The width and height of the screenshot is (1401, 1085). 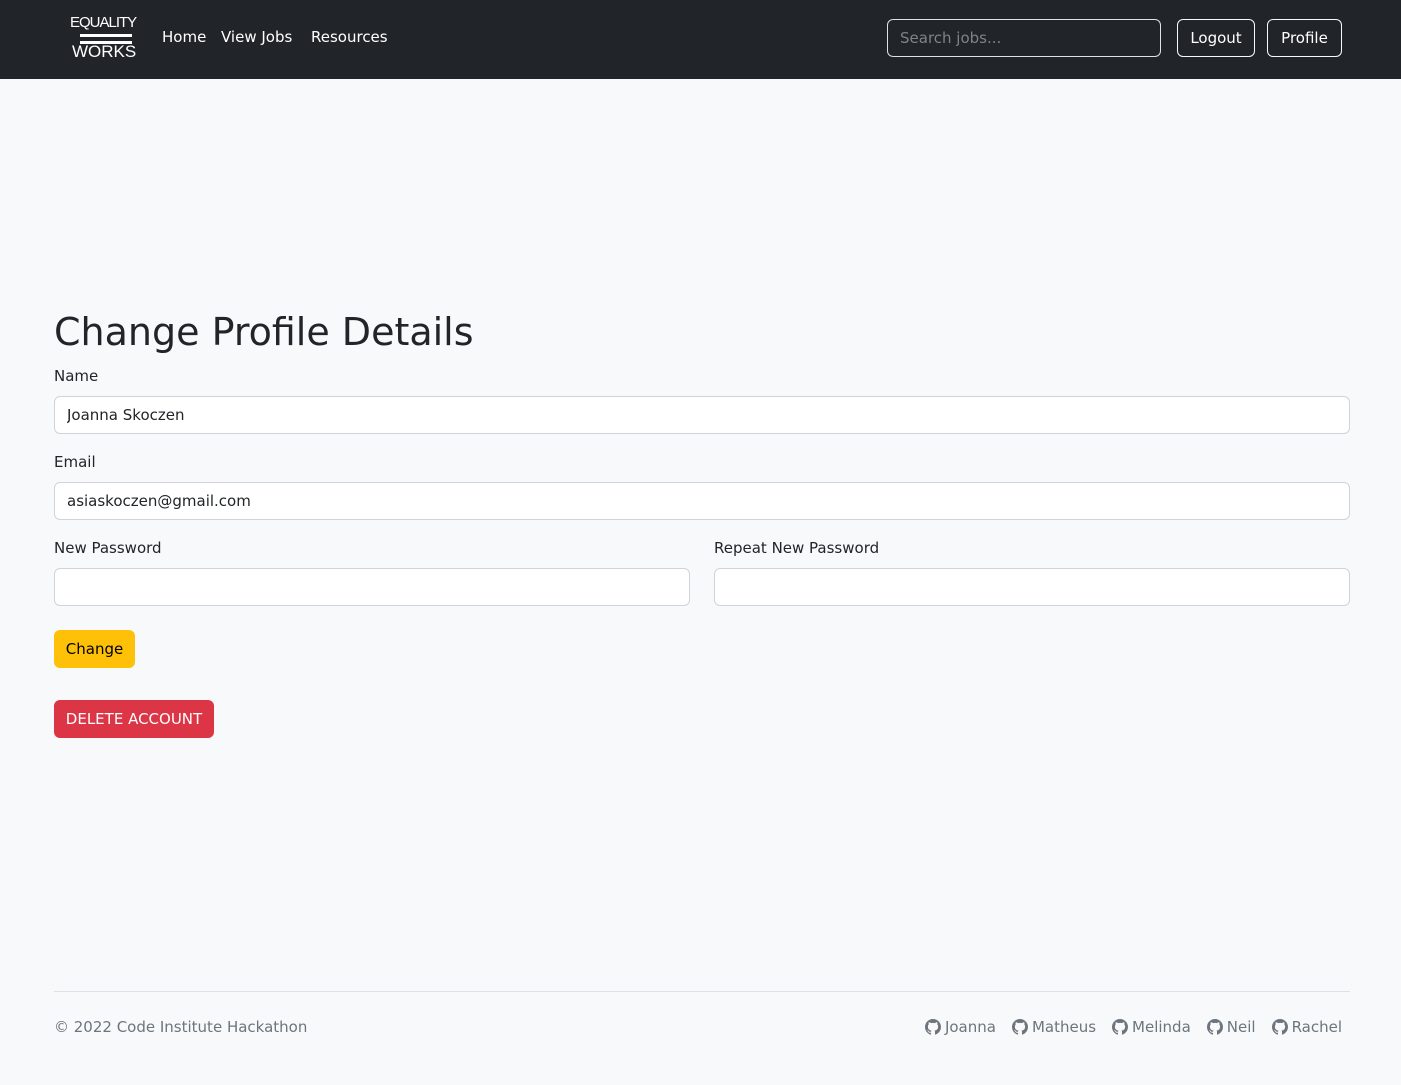 What do you see at coordinates (104, 51) in the screenshot?
I see `brand-line2: WORKS` at bounding box center [104, 51].